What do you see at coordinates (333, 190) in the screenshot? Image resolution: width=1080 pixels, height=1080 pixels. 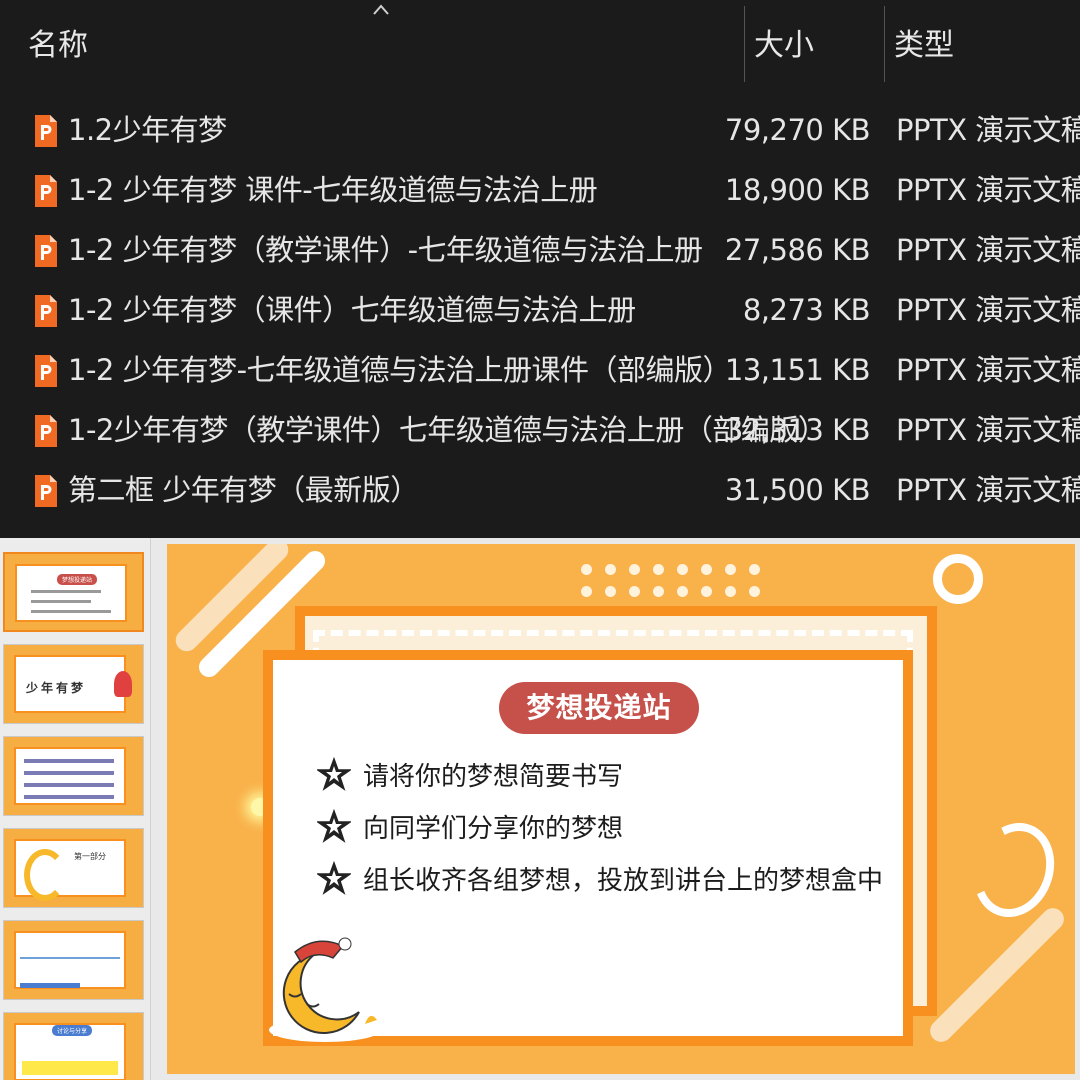 I see `file-name: 1-2 少年有梦 课件-七年级道德与法治上册` at bounding box center [333, 190].